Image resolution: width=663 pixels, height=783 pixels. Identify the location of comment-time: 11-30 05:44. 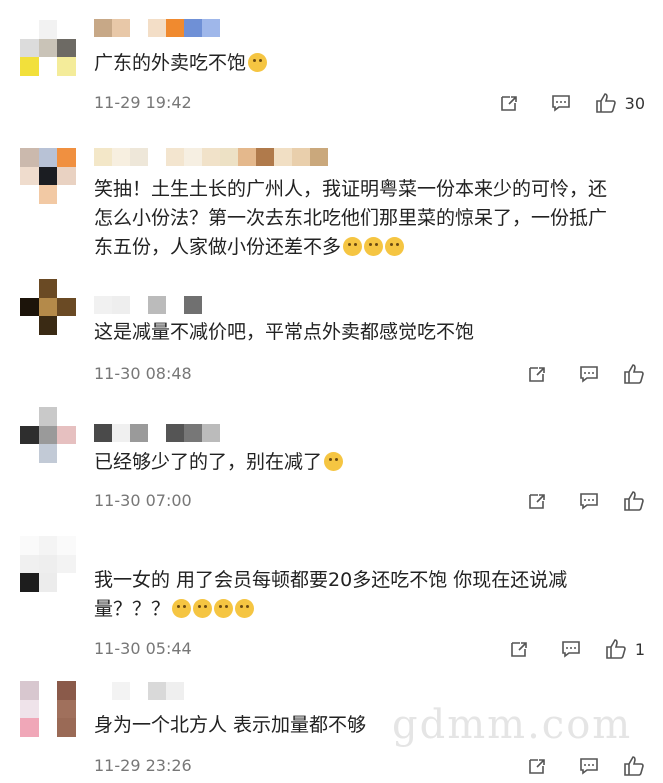
(143, 648).